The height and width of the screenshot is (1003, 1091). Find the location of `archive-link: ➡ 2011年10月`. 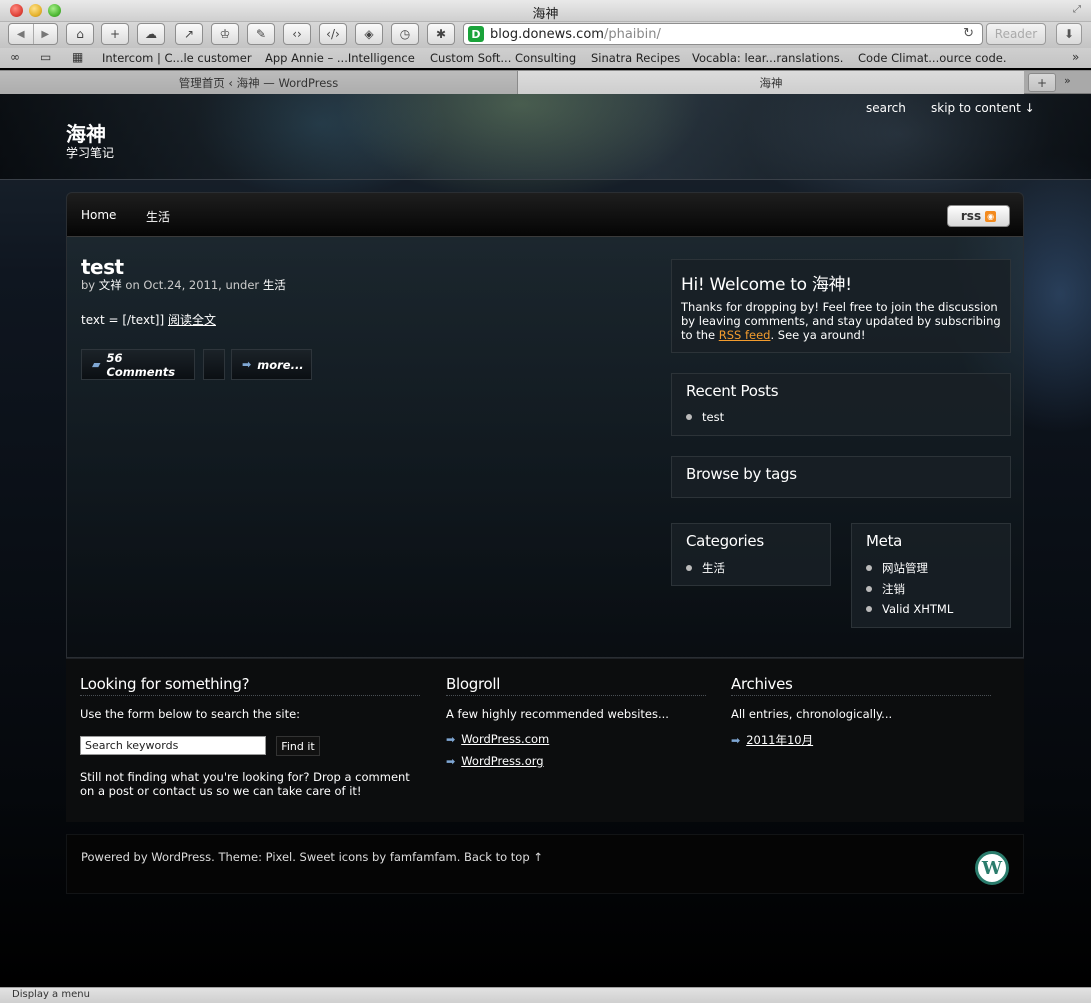

archive-link: ➡ 2011年10月 is located at coordinates (772, 740).